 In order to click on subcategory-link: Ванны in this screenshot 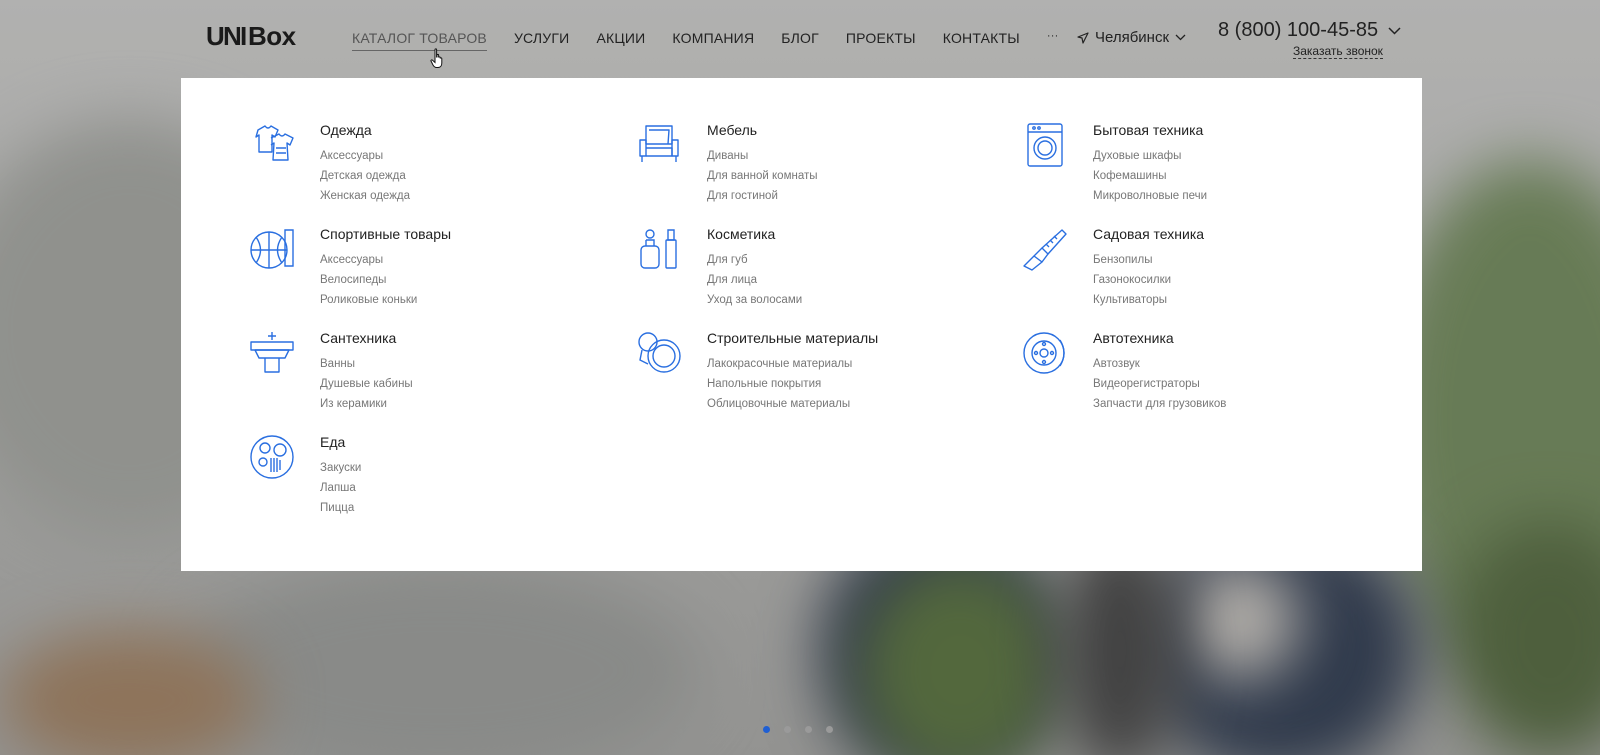, I will do `click(366, 364)`.